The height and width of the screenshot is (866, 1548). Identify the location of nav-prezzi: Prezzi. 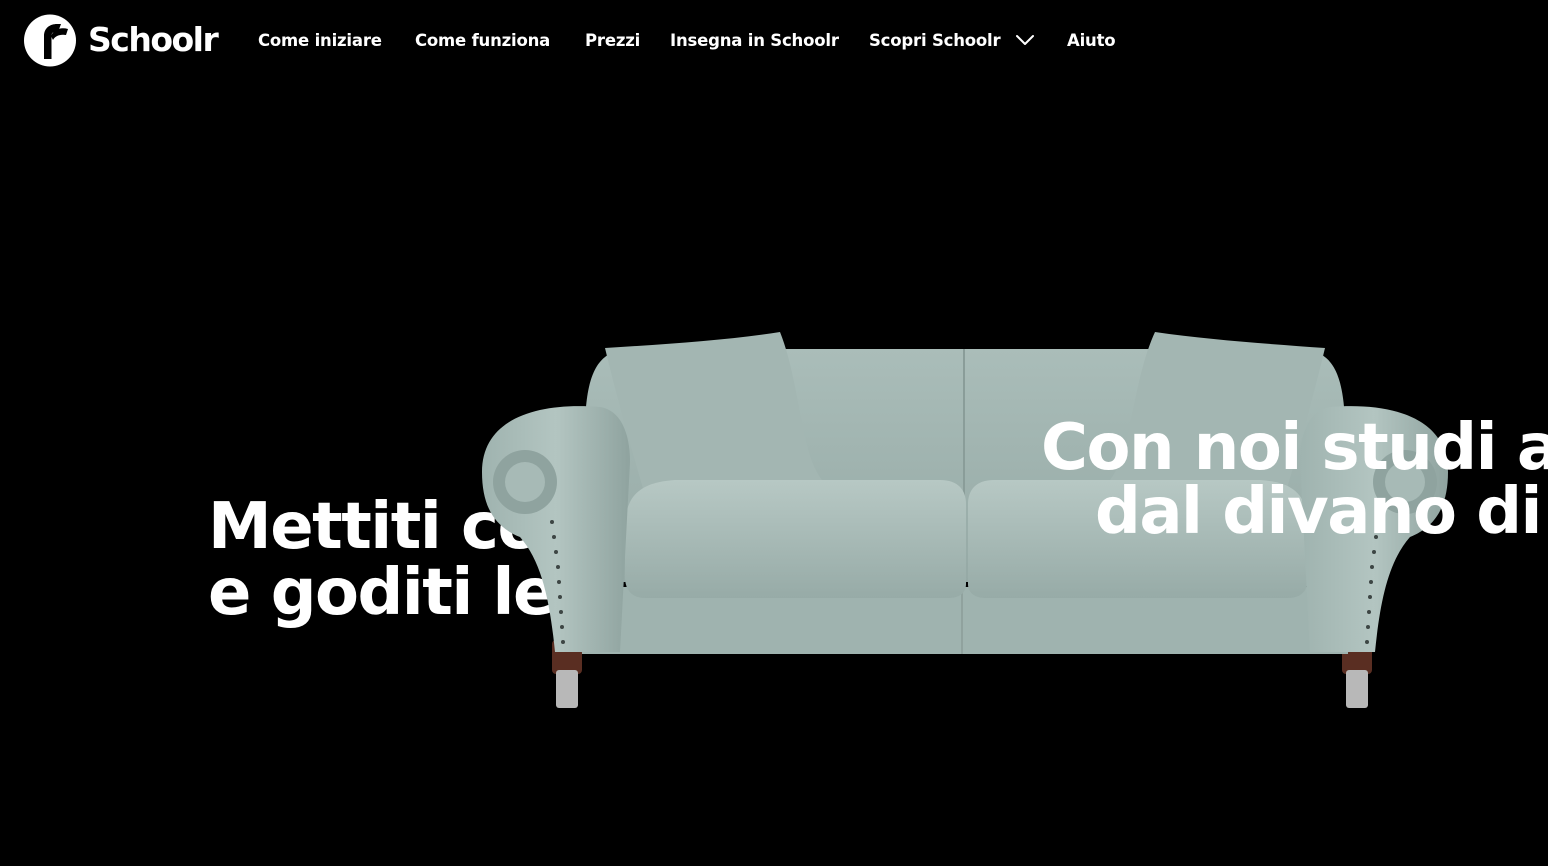
(612, 41).